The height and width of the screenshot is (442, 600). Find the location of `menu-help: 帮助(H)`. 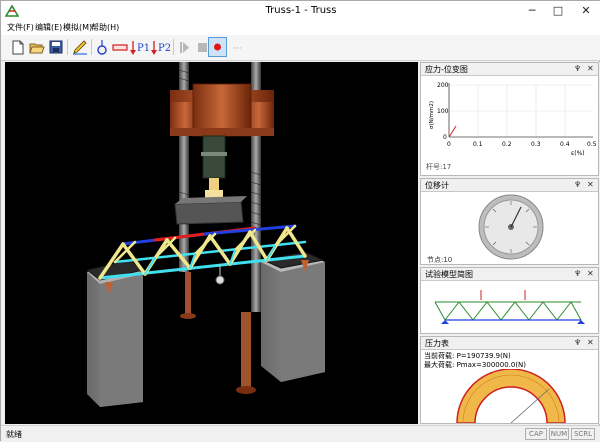

menu-help: 帮助(H) is located at coordinates (105, 27).